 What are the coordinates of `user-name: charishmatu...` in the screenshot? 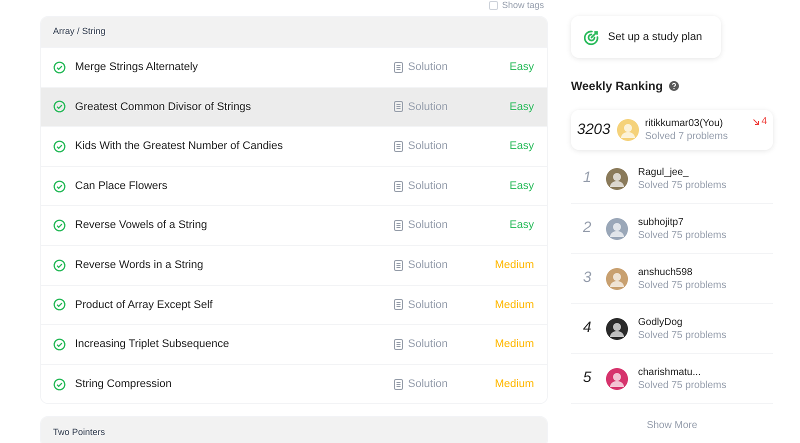 It's located at (682, 372).